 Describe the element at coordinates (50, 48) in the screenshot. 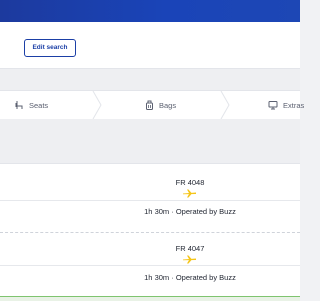

I see `edit-search-button: Edit search` at that location.